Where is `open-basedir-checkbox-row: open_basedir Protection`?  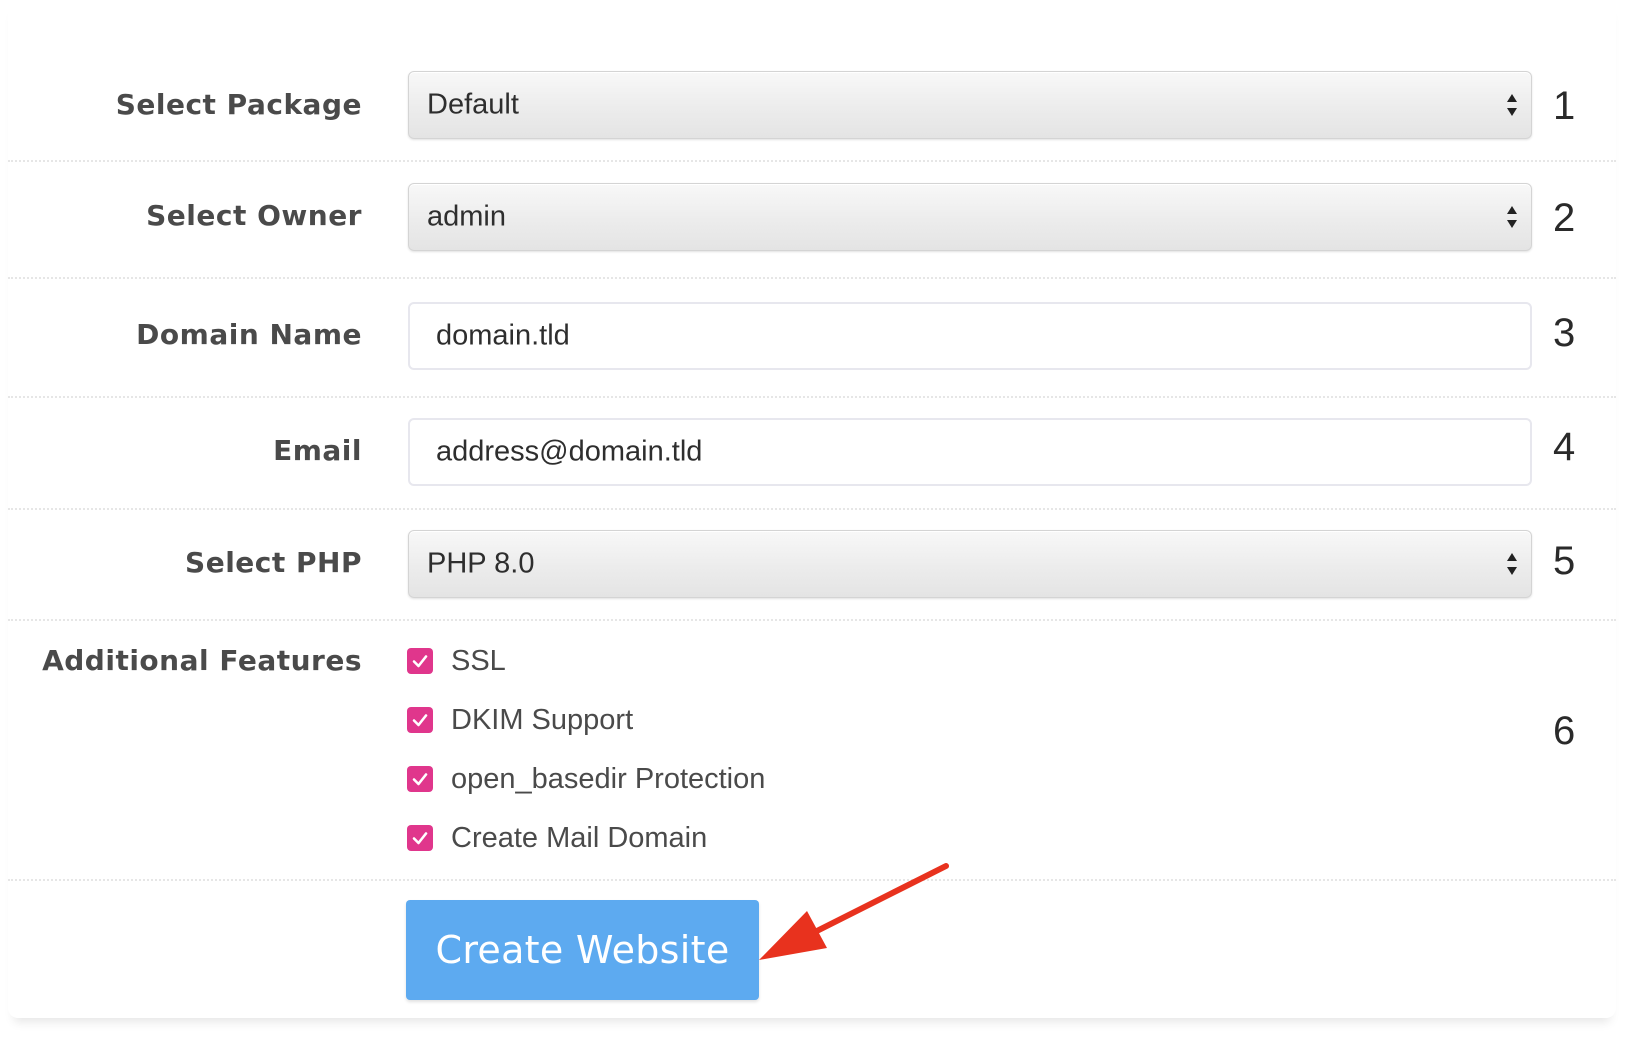 open-basedir-checkbox-row: open_basedir Protection is located at coordinates (586, 779).